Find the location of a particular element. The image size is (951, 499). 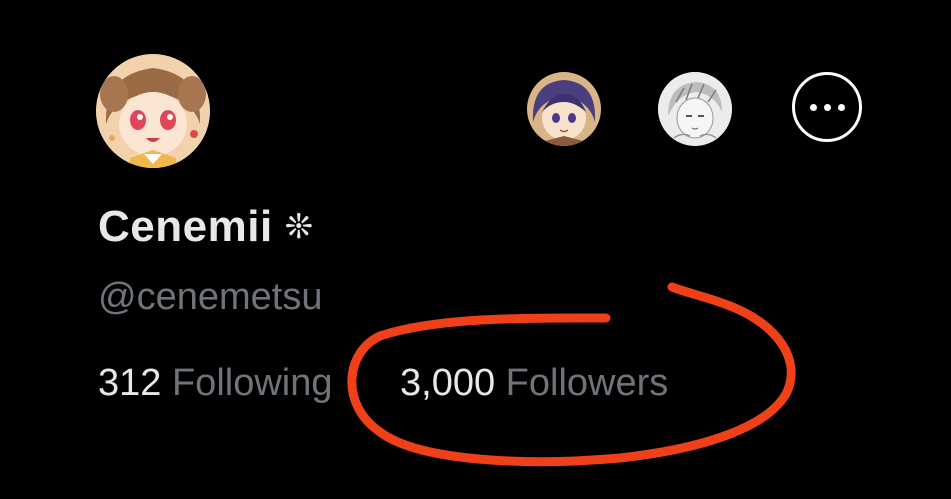

more-options-button is located at coordinates (827, 107).